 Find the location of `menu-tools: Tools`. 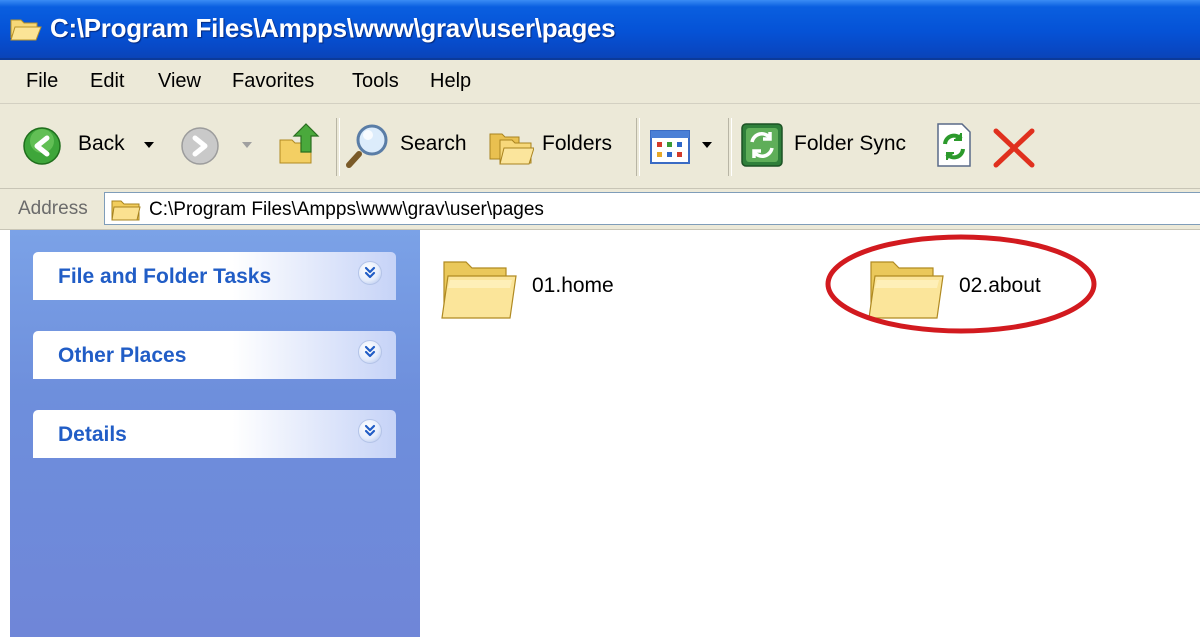

menu-tools: Tools is located at coordinates (375, 81).